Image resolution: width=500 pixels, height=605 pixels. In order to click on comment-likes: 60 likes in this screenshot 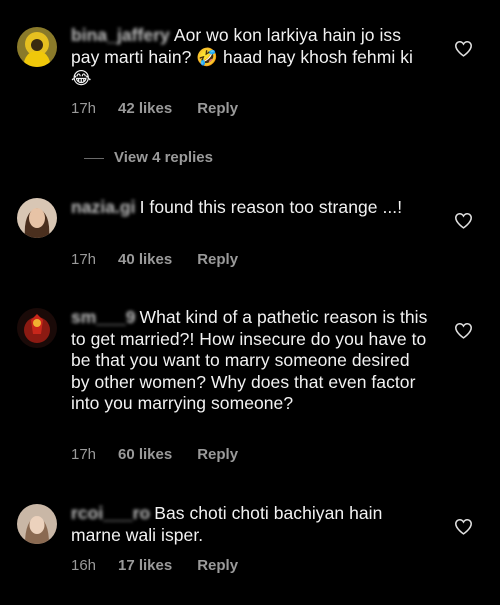, I will do `click(145, 454)`.